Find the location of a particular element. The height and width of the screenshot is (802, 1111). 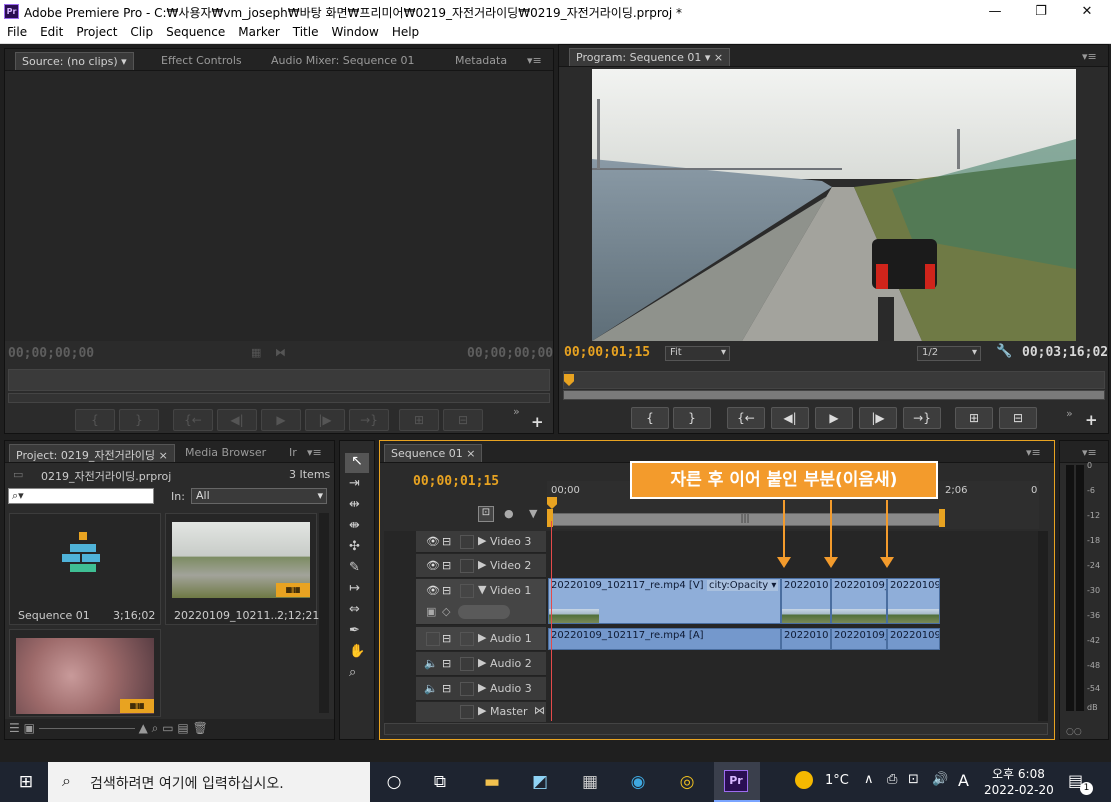

taskbar-search: ⌕ 검색하려면 여기에 입력하십시오. is located at coordinates (209, 782).